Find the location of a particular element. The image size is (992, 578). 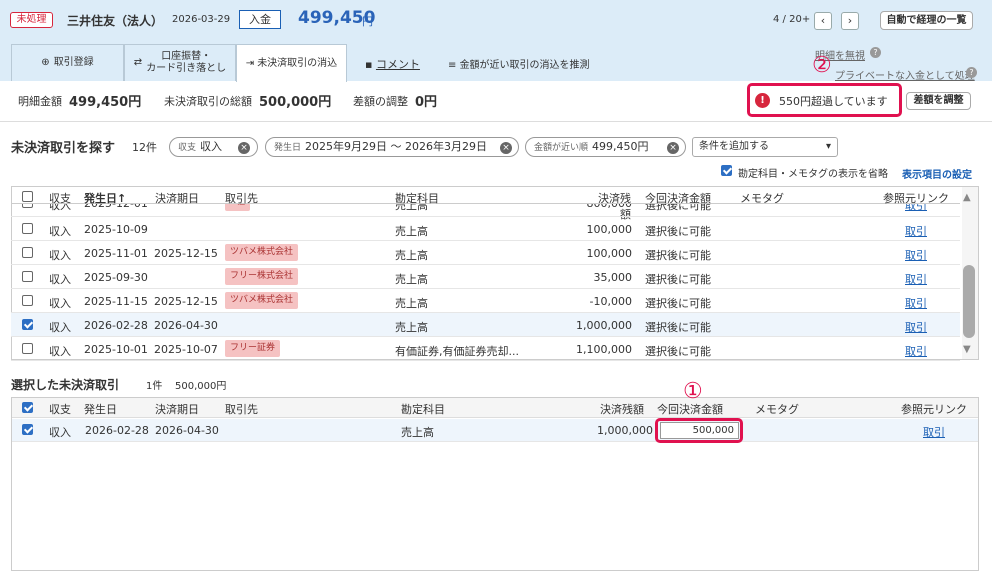

chevron-left-icon: ‹ is located at coordinates (823, 20).